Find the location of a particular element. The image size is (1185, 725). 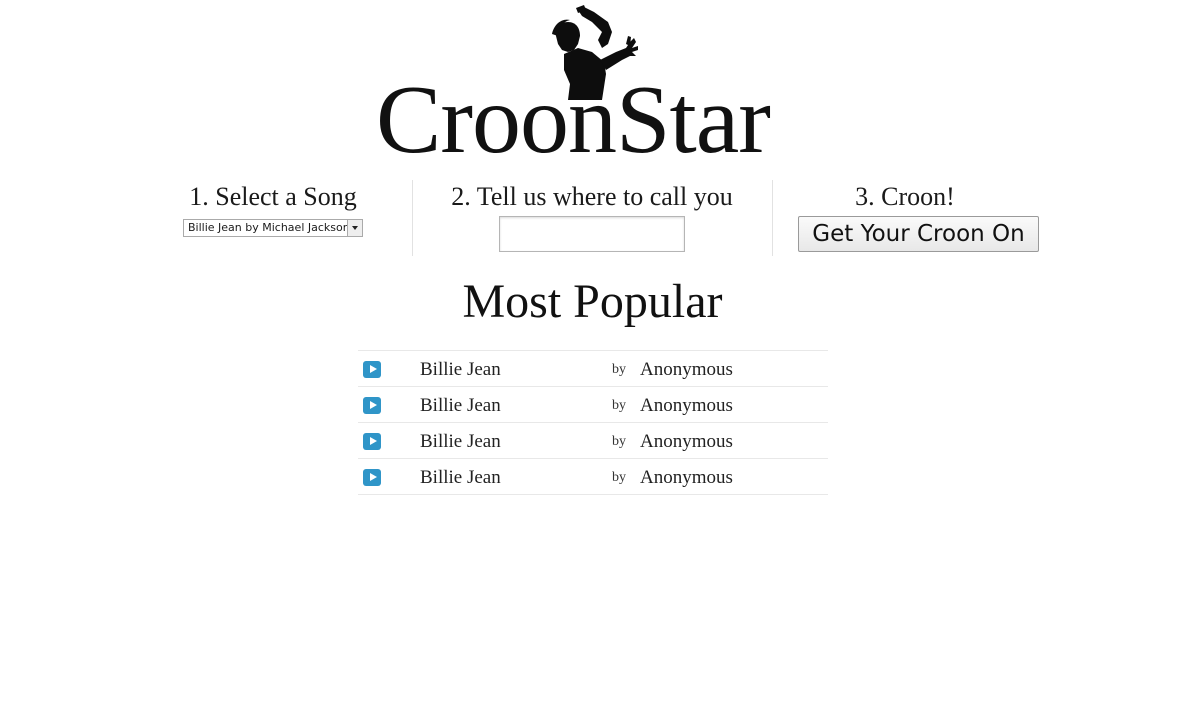

most-popular-heading: Most Popular is located at coordinates (592, 301).